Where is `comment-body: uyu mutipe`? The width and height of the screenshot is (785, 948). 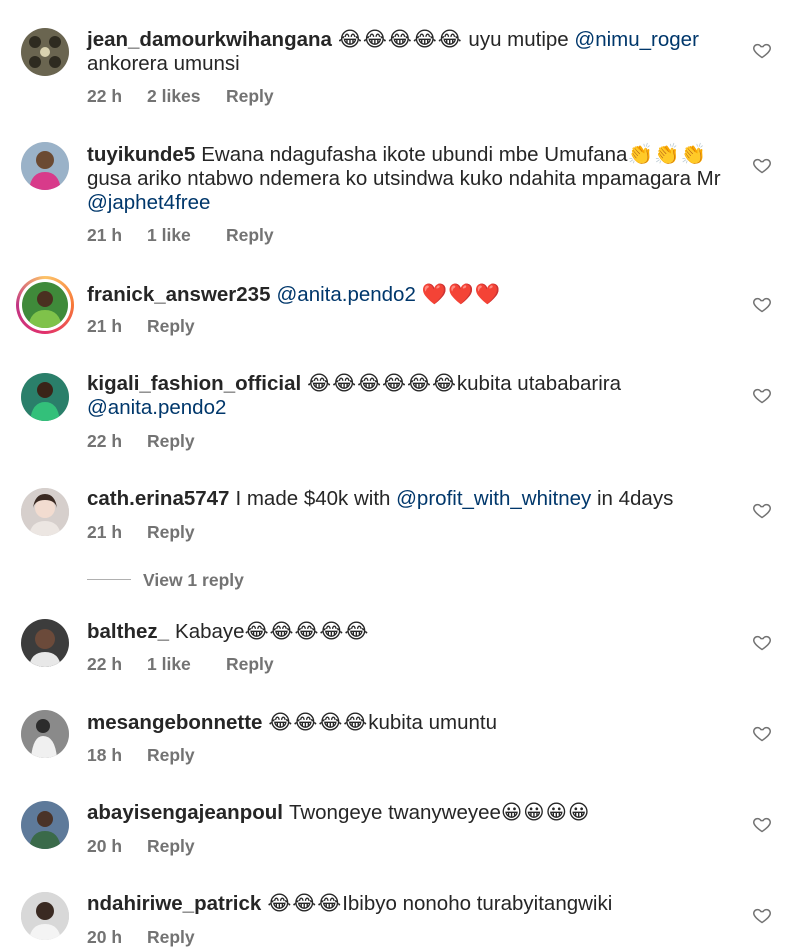 comment-body: uyu mutipe is located at coordinates (518, 39).